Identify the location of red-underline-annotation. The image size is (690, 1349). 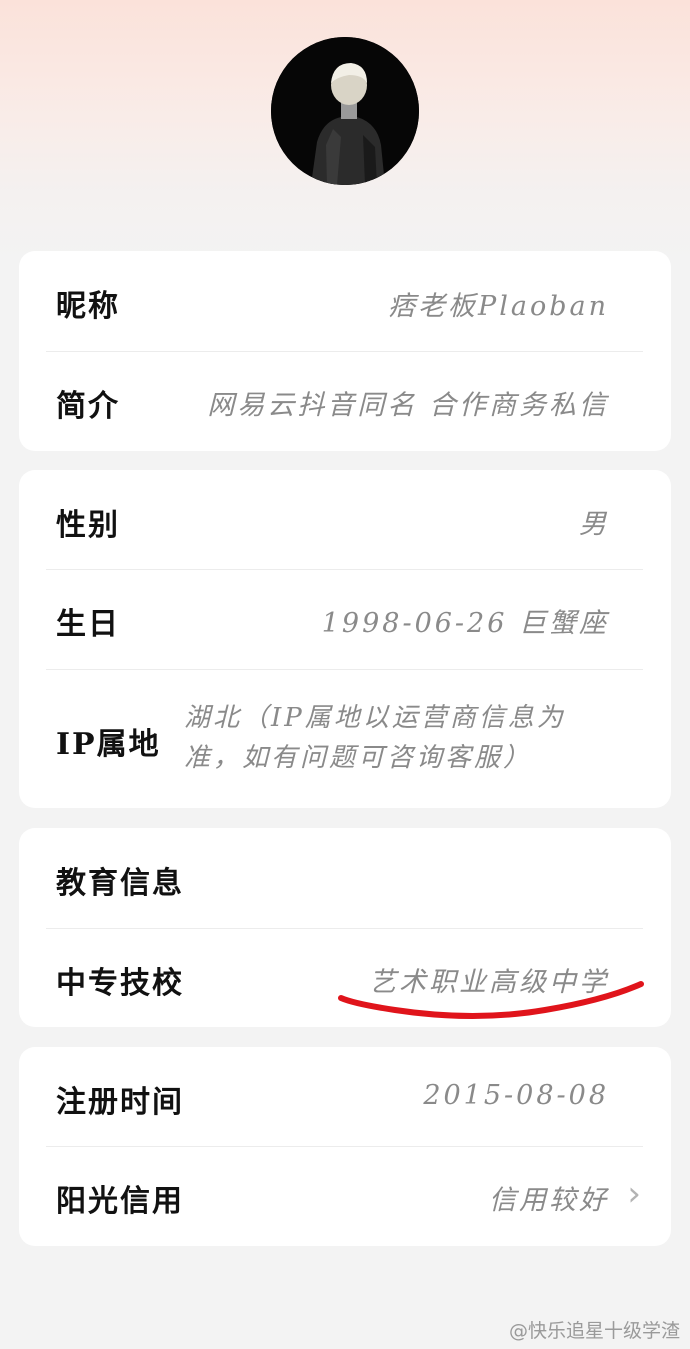
(491, 1000).